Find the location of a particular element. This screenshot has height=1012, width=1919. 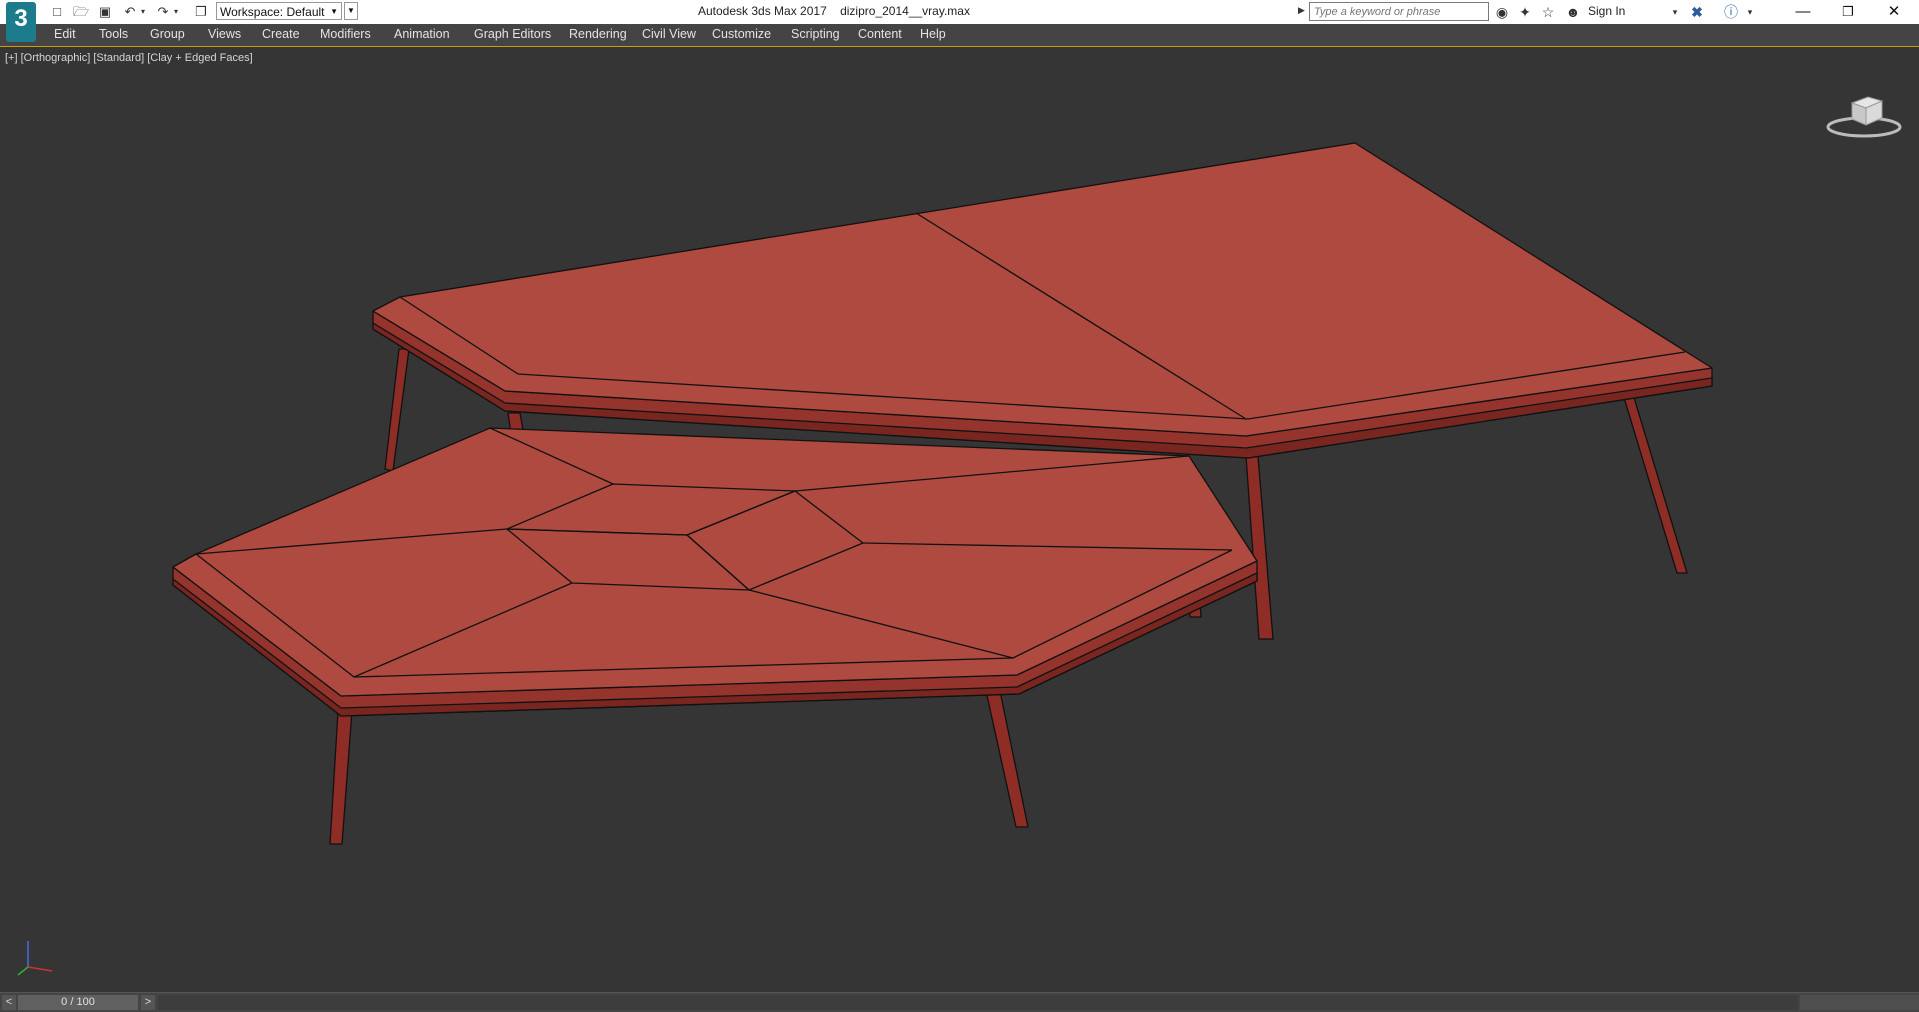

file-name: dizipro_2014__vray.max is located at coordinates (905, 11).